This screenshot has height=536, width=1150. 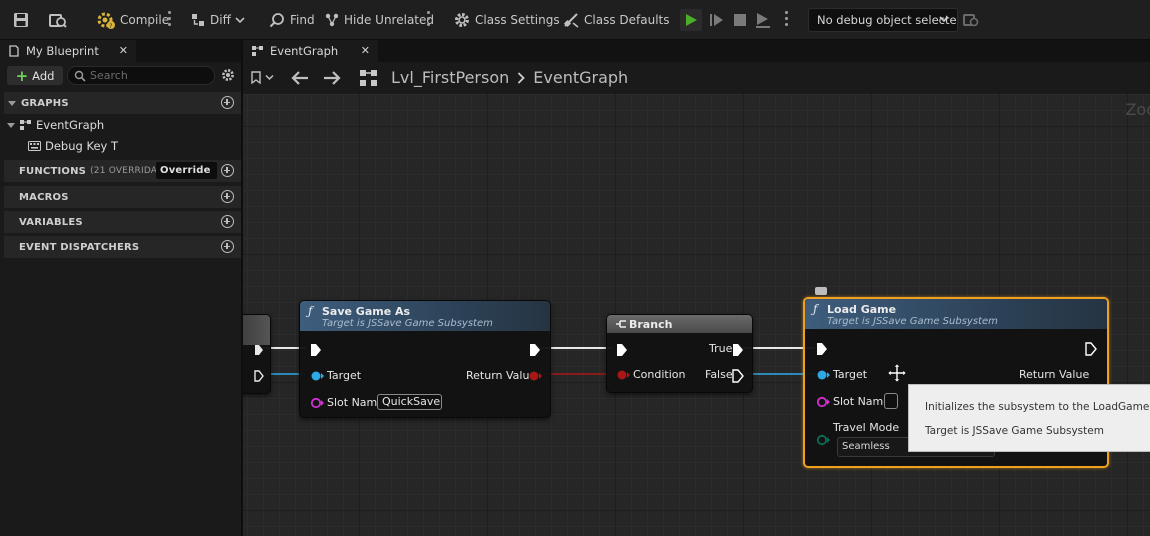 I want to click on forward-arrow-icon, so click(x=332, y=78).